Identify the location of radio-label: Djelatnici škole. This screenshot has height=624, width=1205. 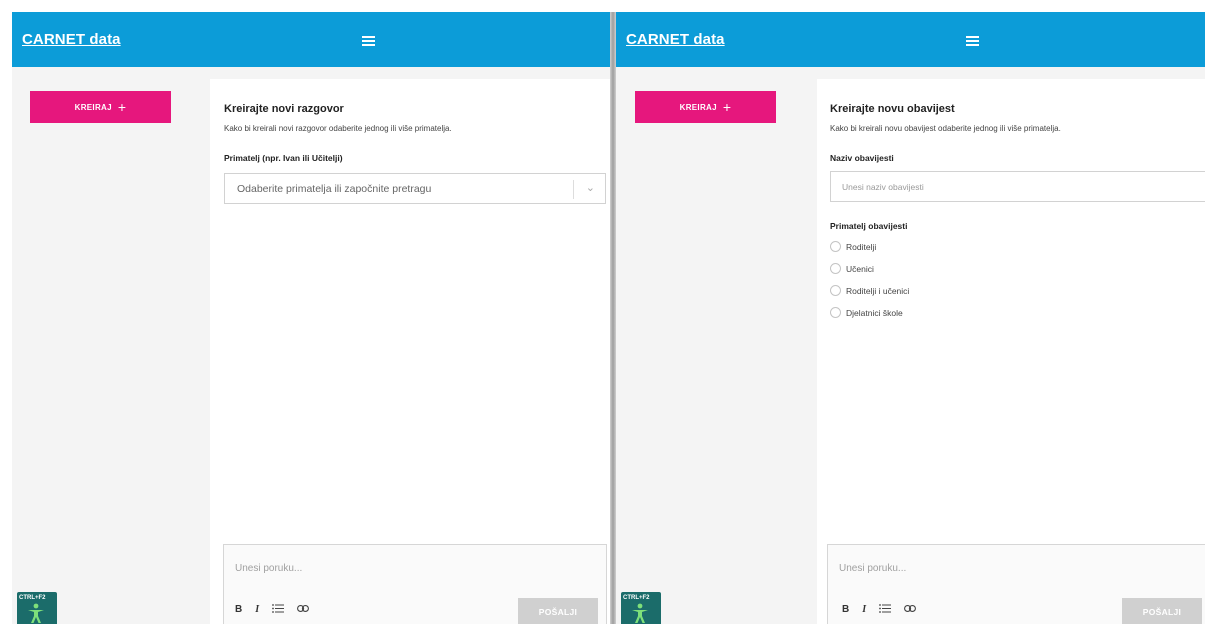
(874, 312).